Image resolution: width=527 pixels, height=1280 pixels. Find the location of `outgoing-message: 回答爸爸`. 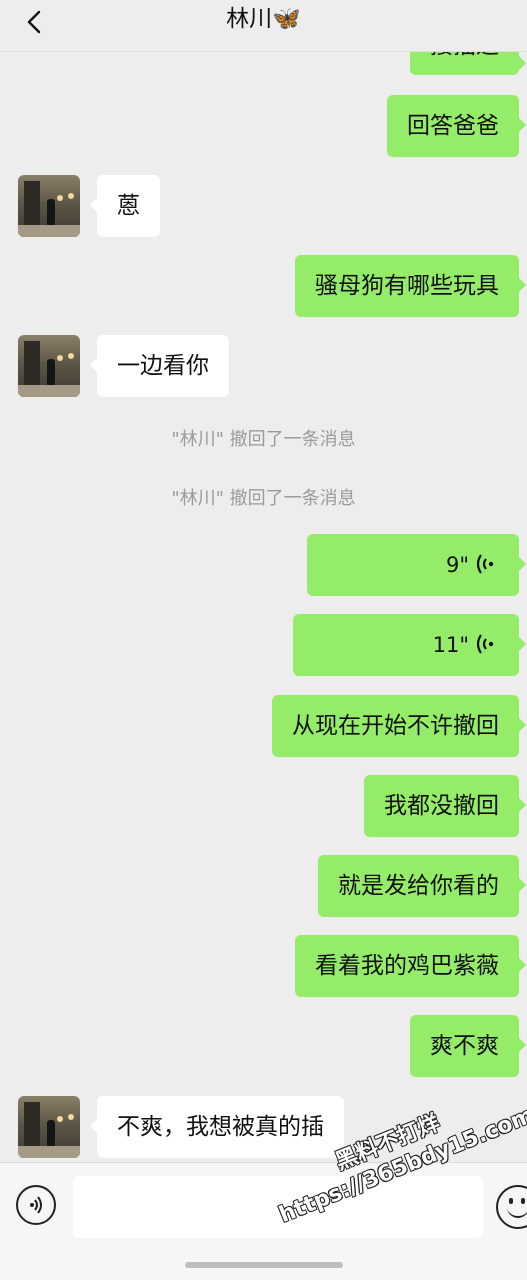

outgoing-message: 回答爸爸 is located at coordinates (456, 126).